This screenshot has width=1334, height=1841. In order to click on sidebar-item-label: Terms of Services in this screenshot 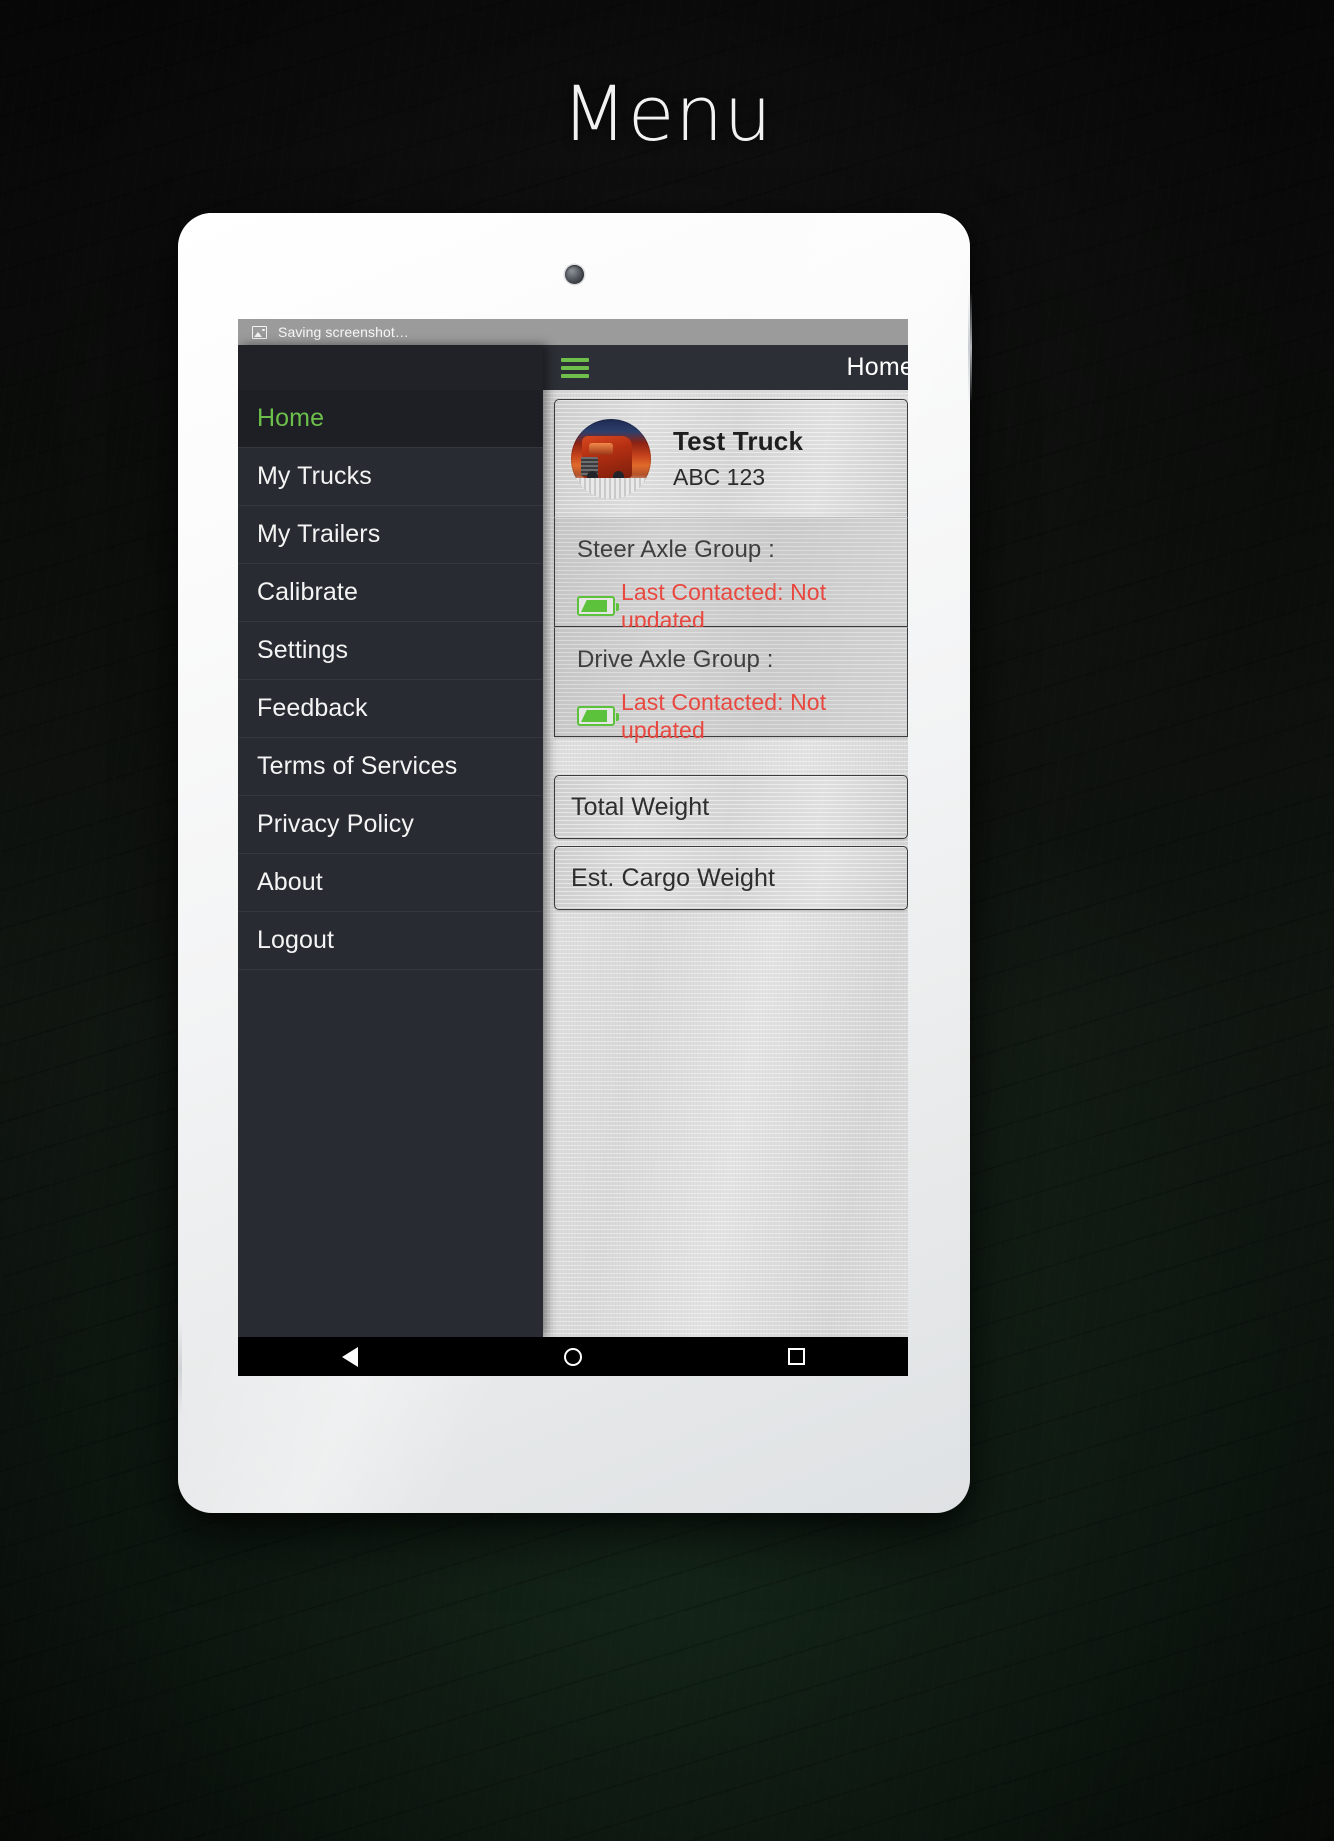, I will do `click(357, 766)`.